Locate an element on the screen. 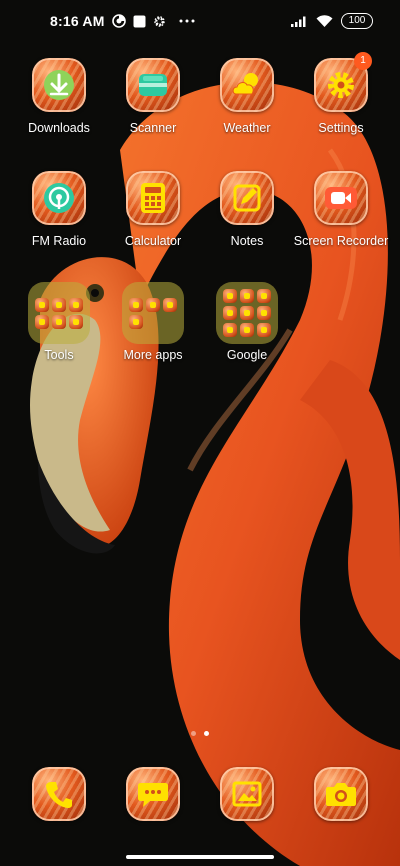  data-saver-icon is located at coordinates (118, 21).